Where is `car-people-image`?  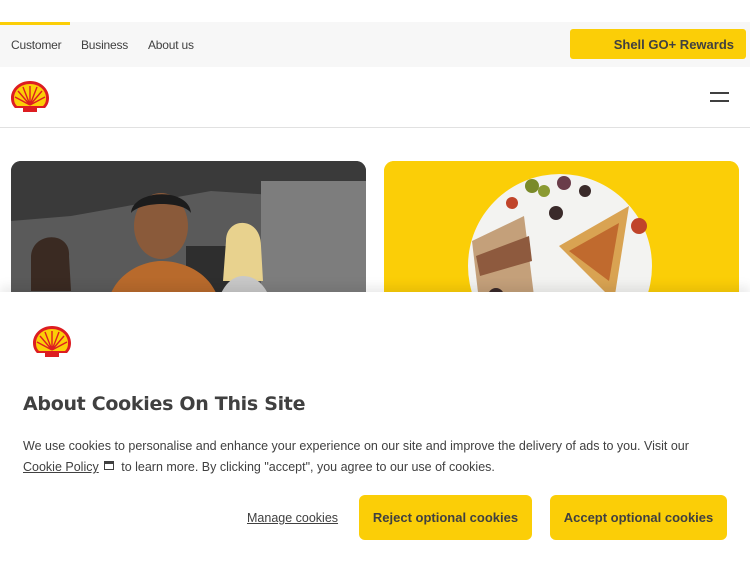 car-people-image is located at coordinates (188, 236).